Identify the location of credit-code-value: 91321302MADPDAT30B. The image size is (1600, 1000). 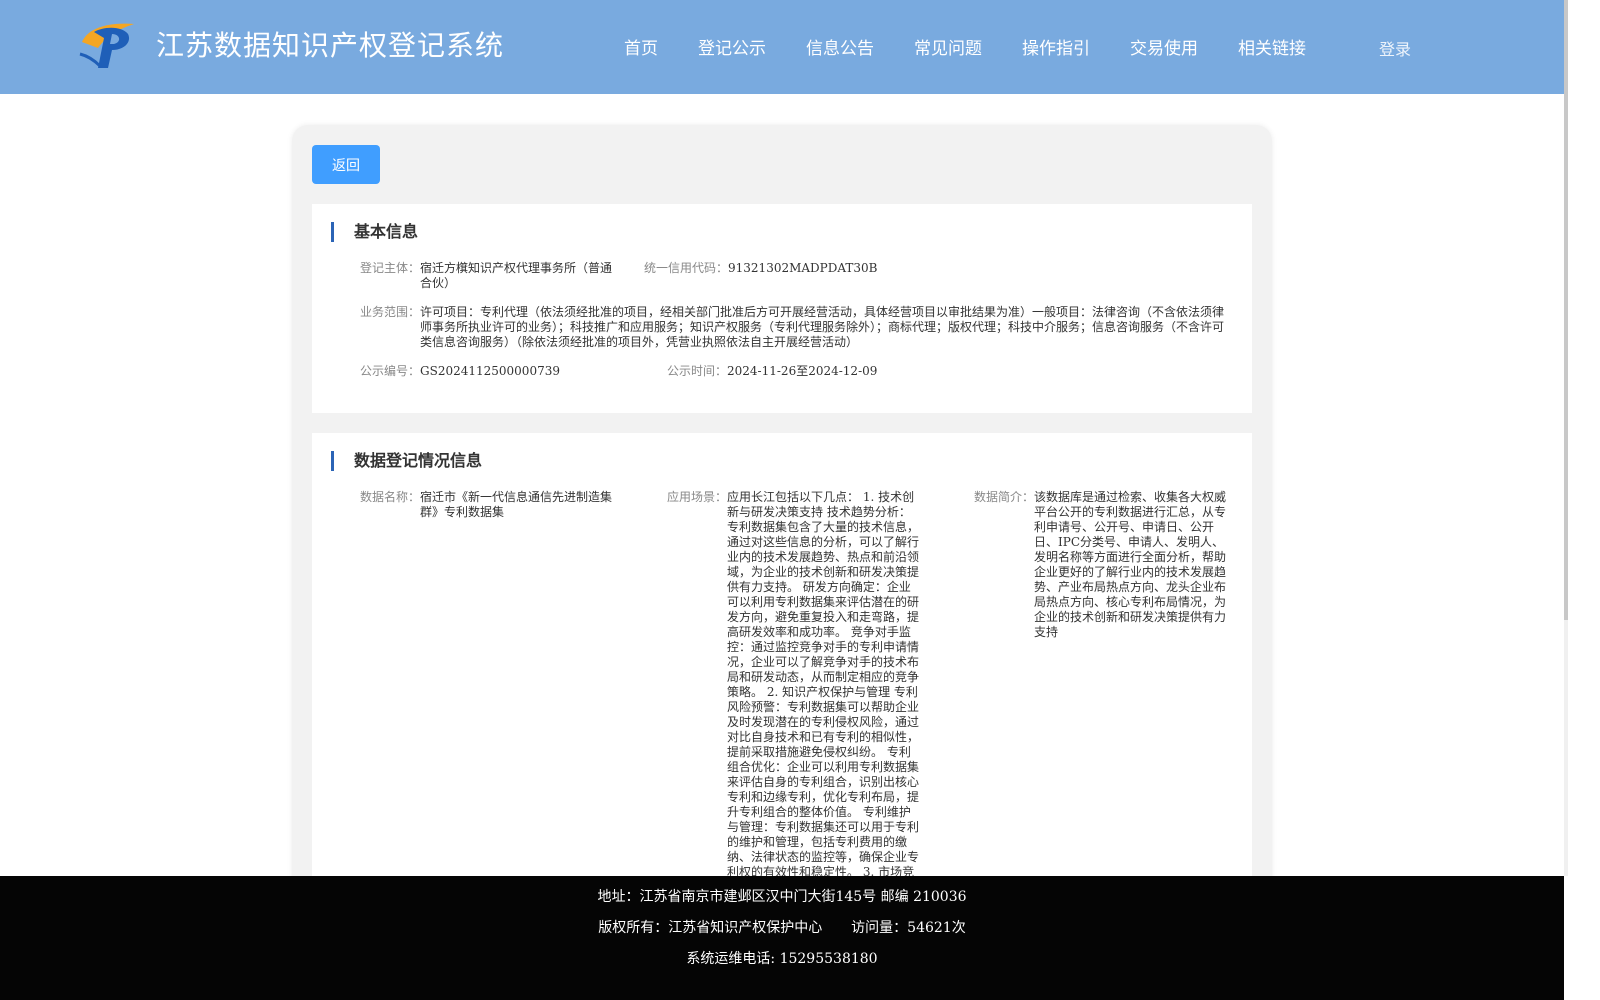
(803, 268).